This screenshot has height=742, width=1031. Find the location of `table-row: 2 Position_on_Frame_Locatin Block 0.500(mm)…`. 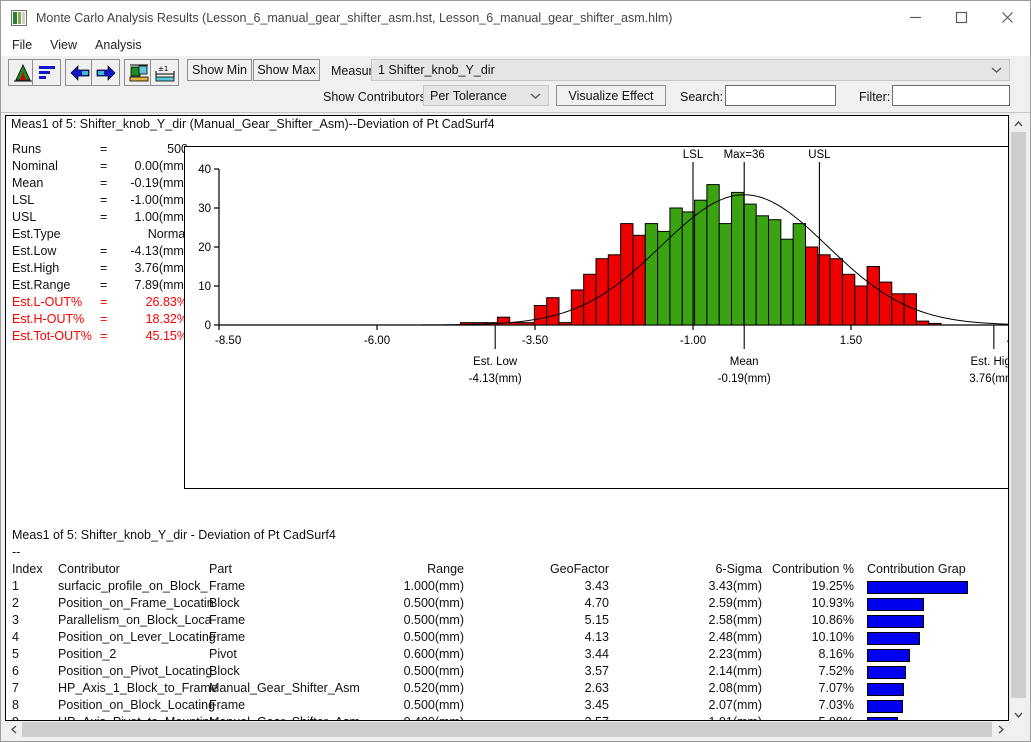

table-row: 2 Position_on_Frame_Locatin Block 0.500(mm)… is located at coordinates (502, 604).